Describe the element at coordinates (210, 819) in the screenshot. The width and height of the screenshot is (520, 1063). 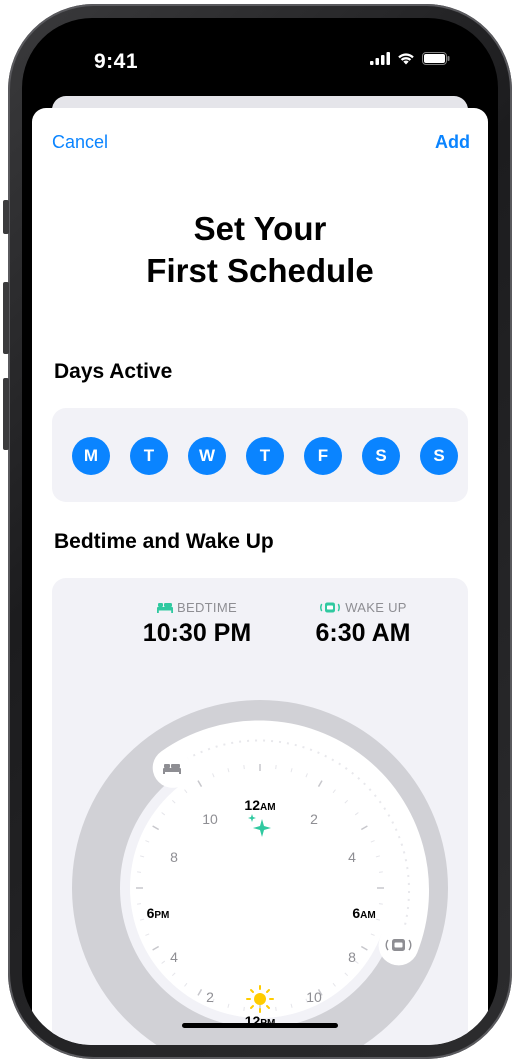
I see `clock-label-10pm: 10` at that location.